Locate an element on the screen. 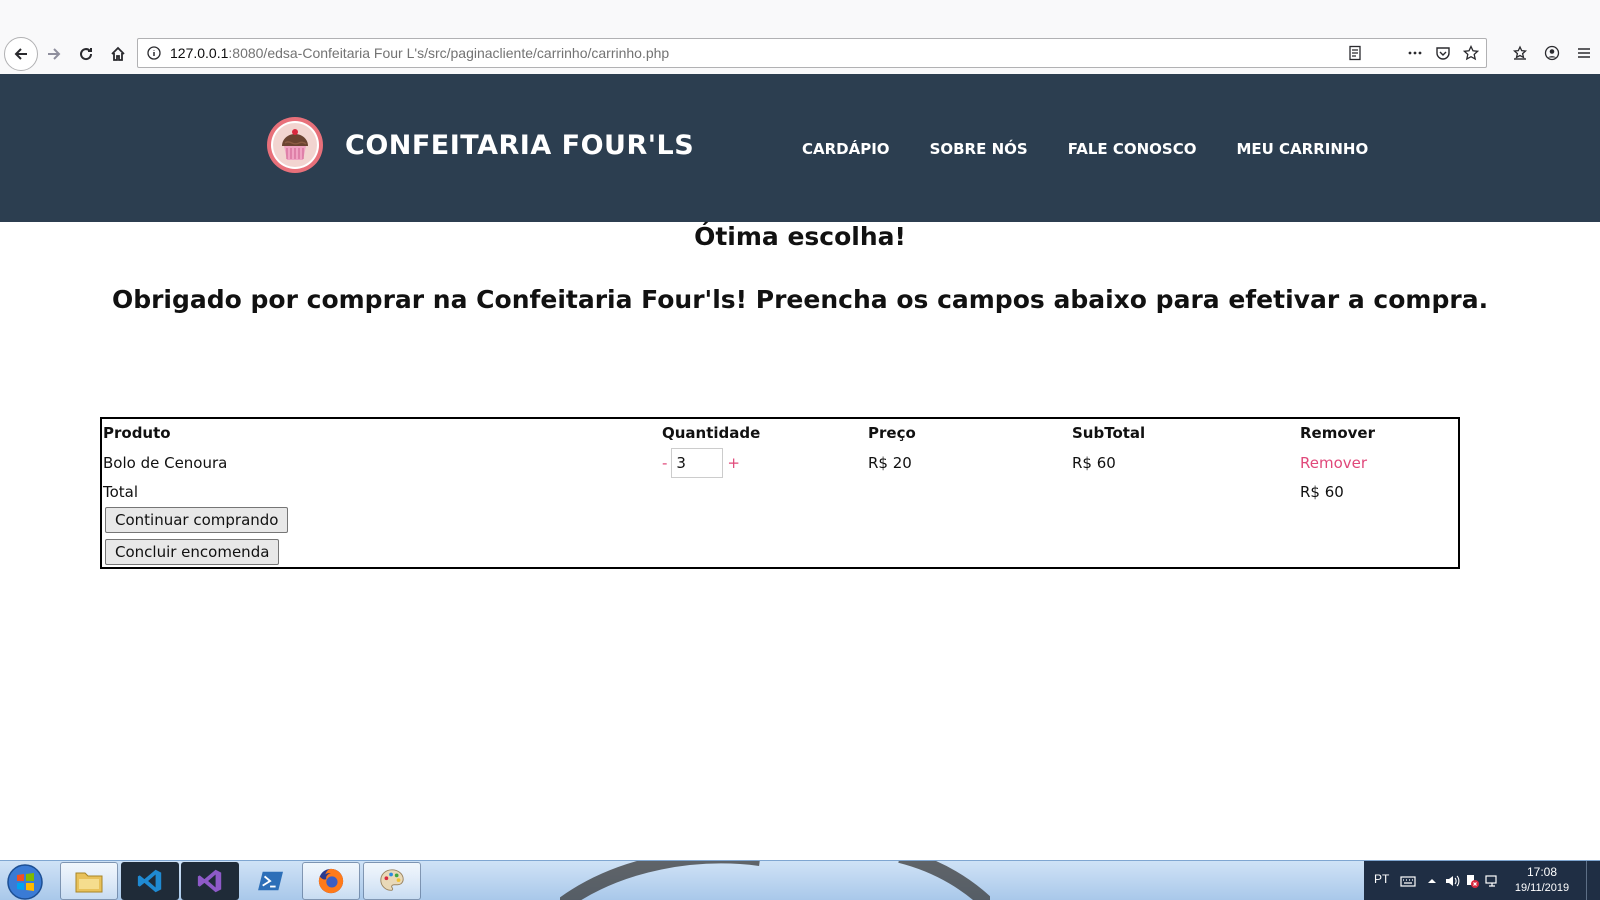 This screenshot has height=900, width=1600. firefox-icon is located at coordinates (331, 881).